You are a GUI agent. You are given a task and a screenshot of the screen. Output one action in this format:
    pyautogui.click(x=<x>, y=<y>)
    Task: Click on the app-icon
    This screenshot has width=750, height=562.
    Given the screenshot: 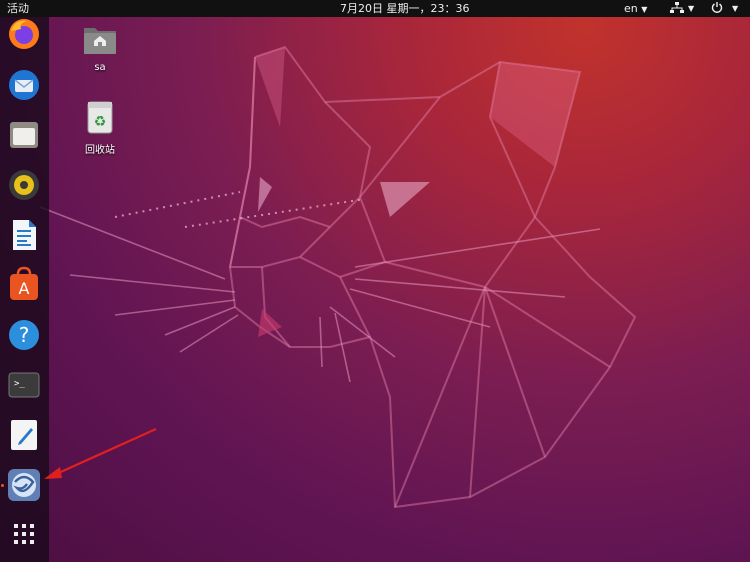 What is the action you would take?
    pyautogui.click(x=24, y=485)
    